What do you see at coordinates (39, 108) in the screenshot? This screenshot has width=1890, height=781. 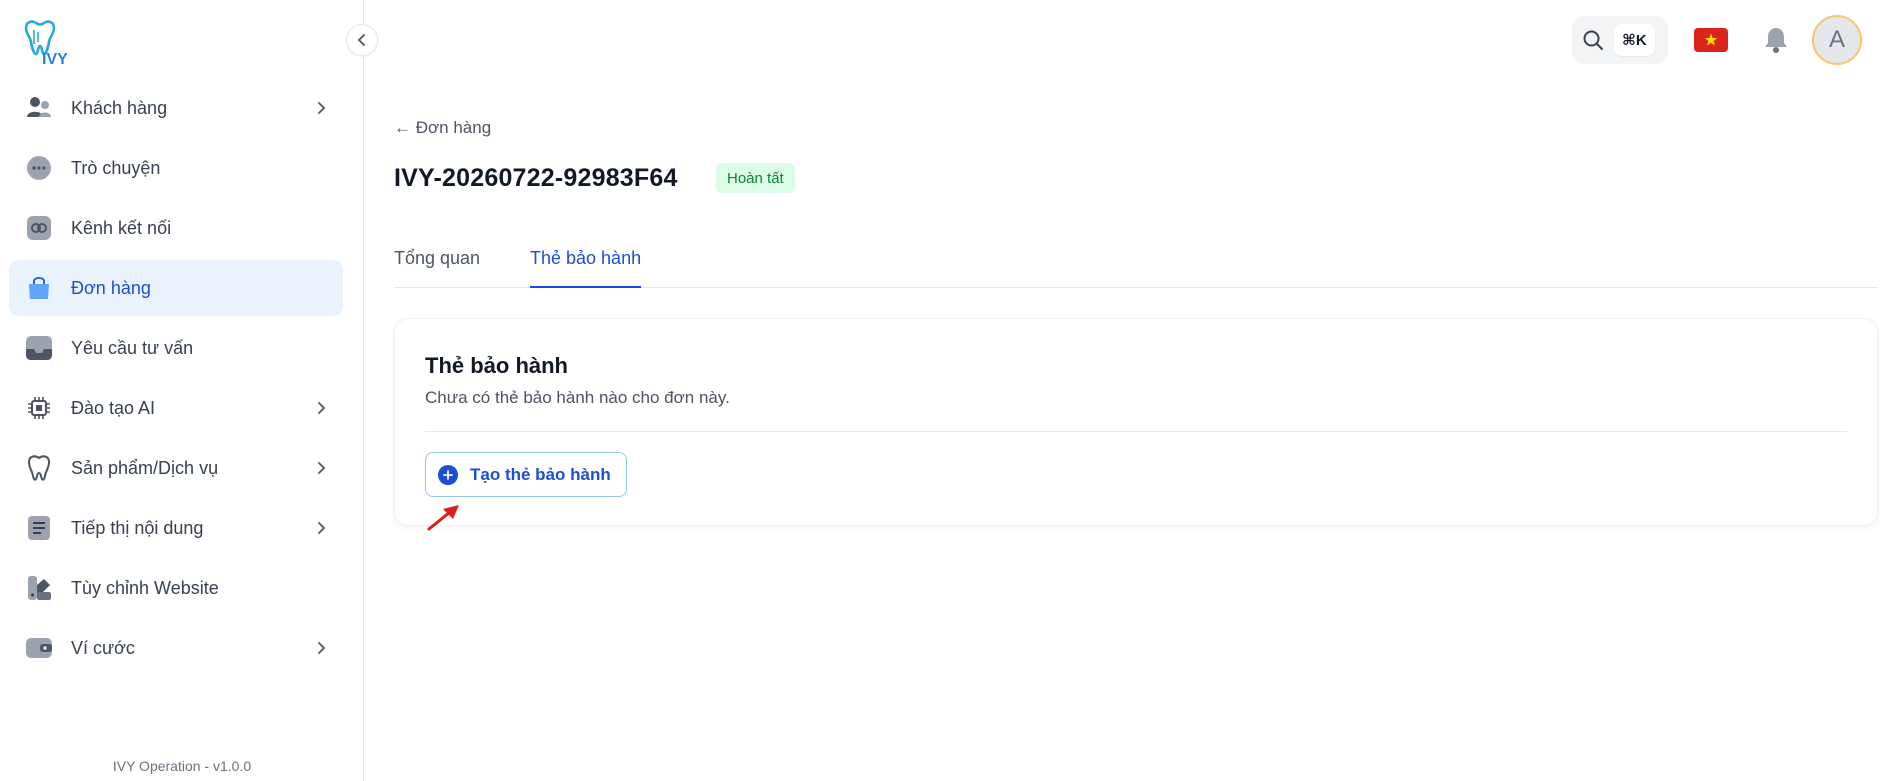 I see `users-icon` at bounding box center [39, 108].